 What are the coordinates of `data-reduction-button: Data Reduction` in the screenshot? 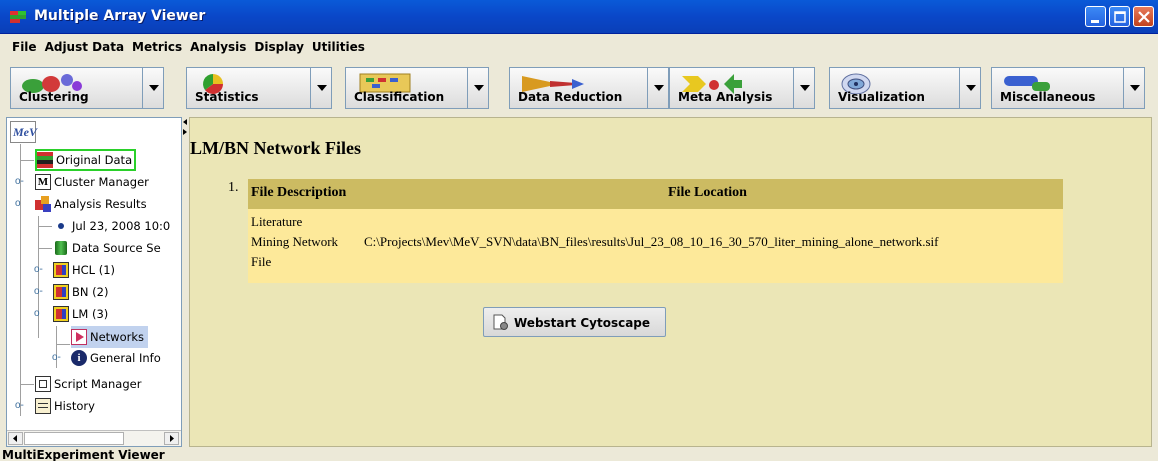 It's located at (578, 88).